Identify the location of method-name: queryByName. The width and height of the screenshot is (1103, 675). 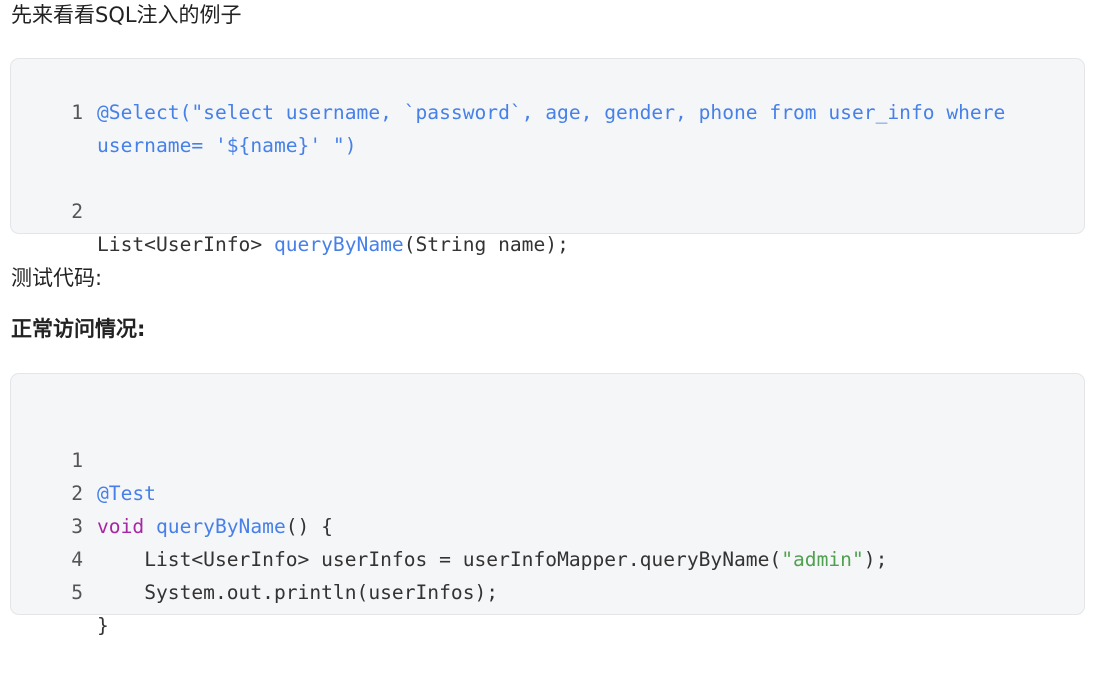
(338, 244).